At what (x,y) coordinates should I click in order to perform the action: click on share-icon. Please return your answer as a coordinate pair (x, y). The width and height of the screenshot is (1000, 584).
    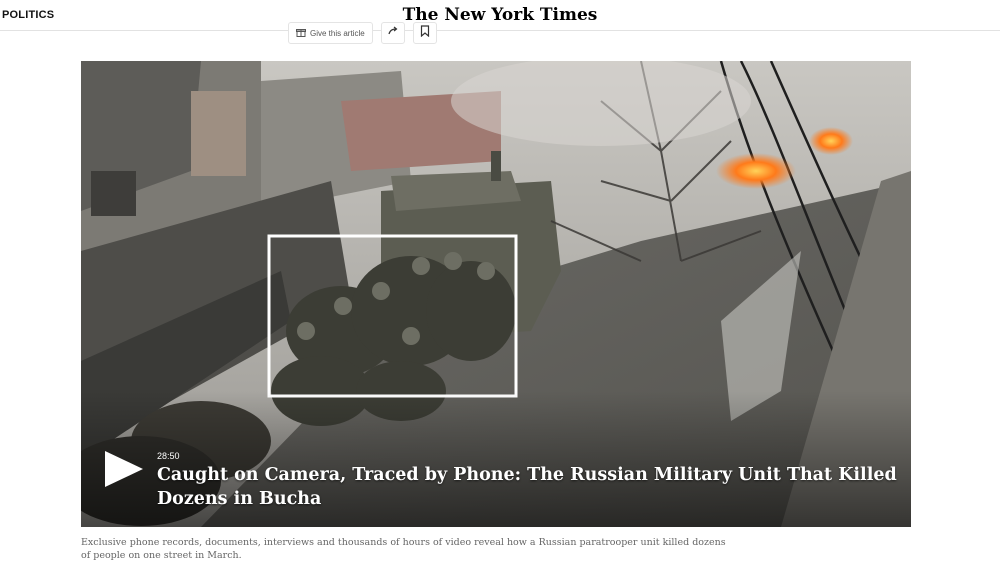
    Looking at the image, I should click on (393, 33).